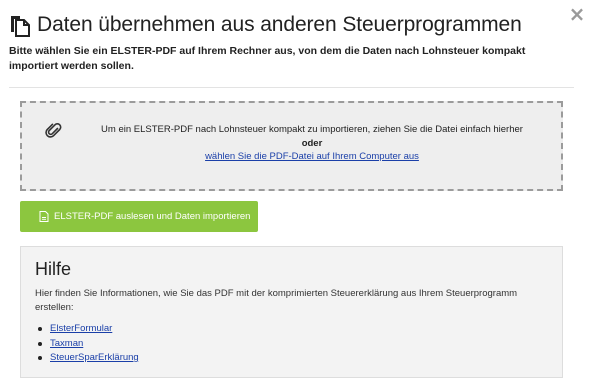 The width and height of the screenshot is (590, 391). I want to click on help-link-steuersparerklaerung: SteuerSparErklärung, so click(94, 358).